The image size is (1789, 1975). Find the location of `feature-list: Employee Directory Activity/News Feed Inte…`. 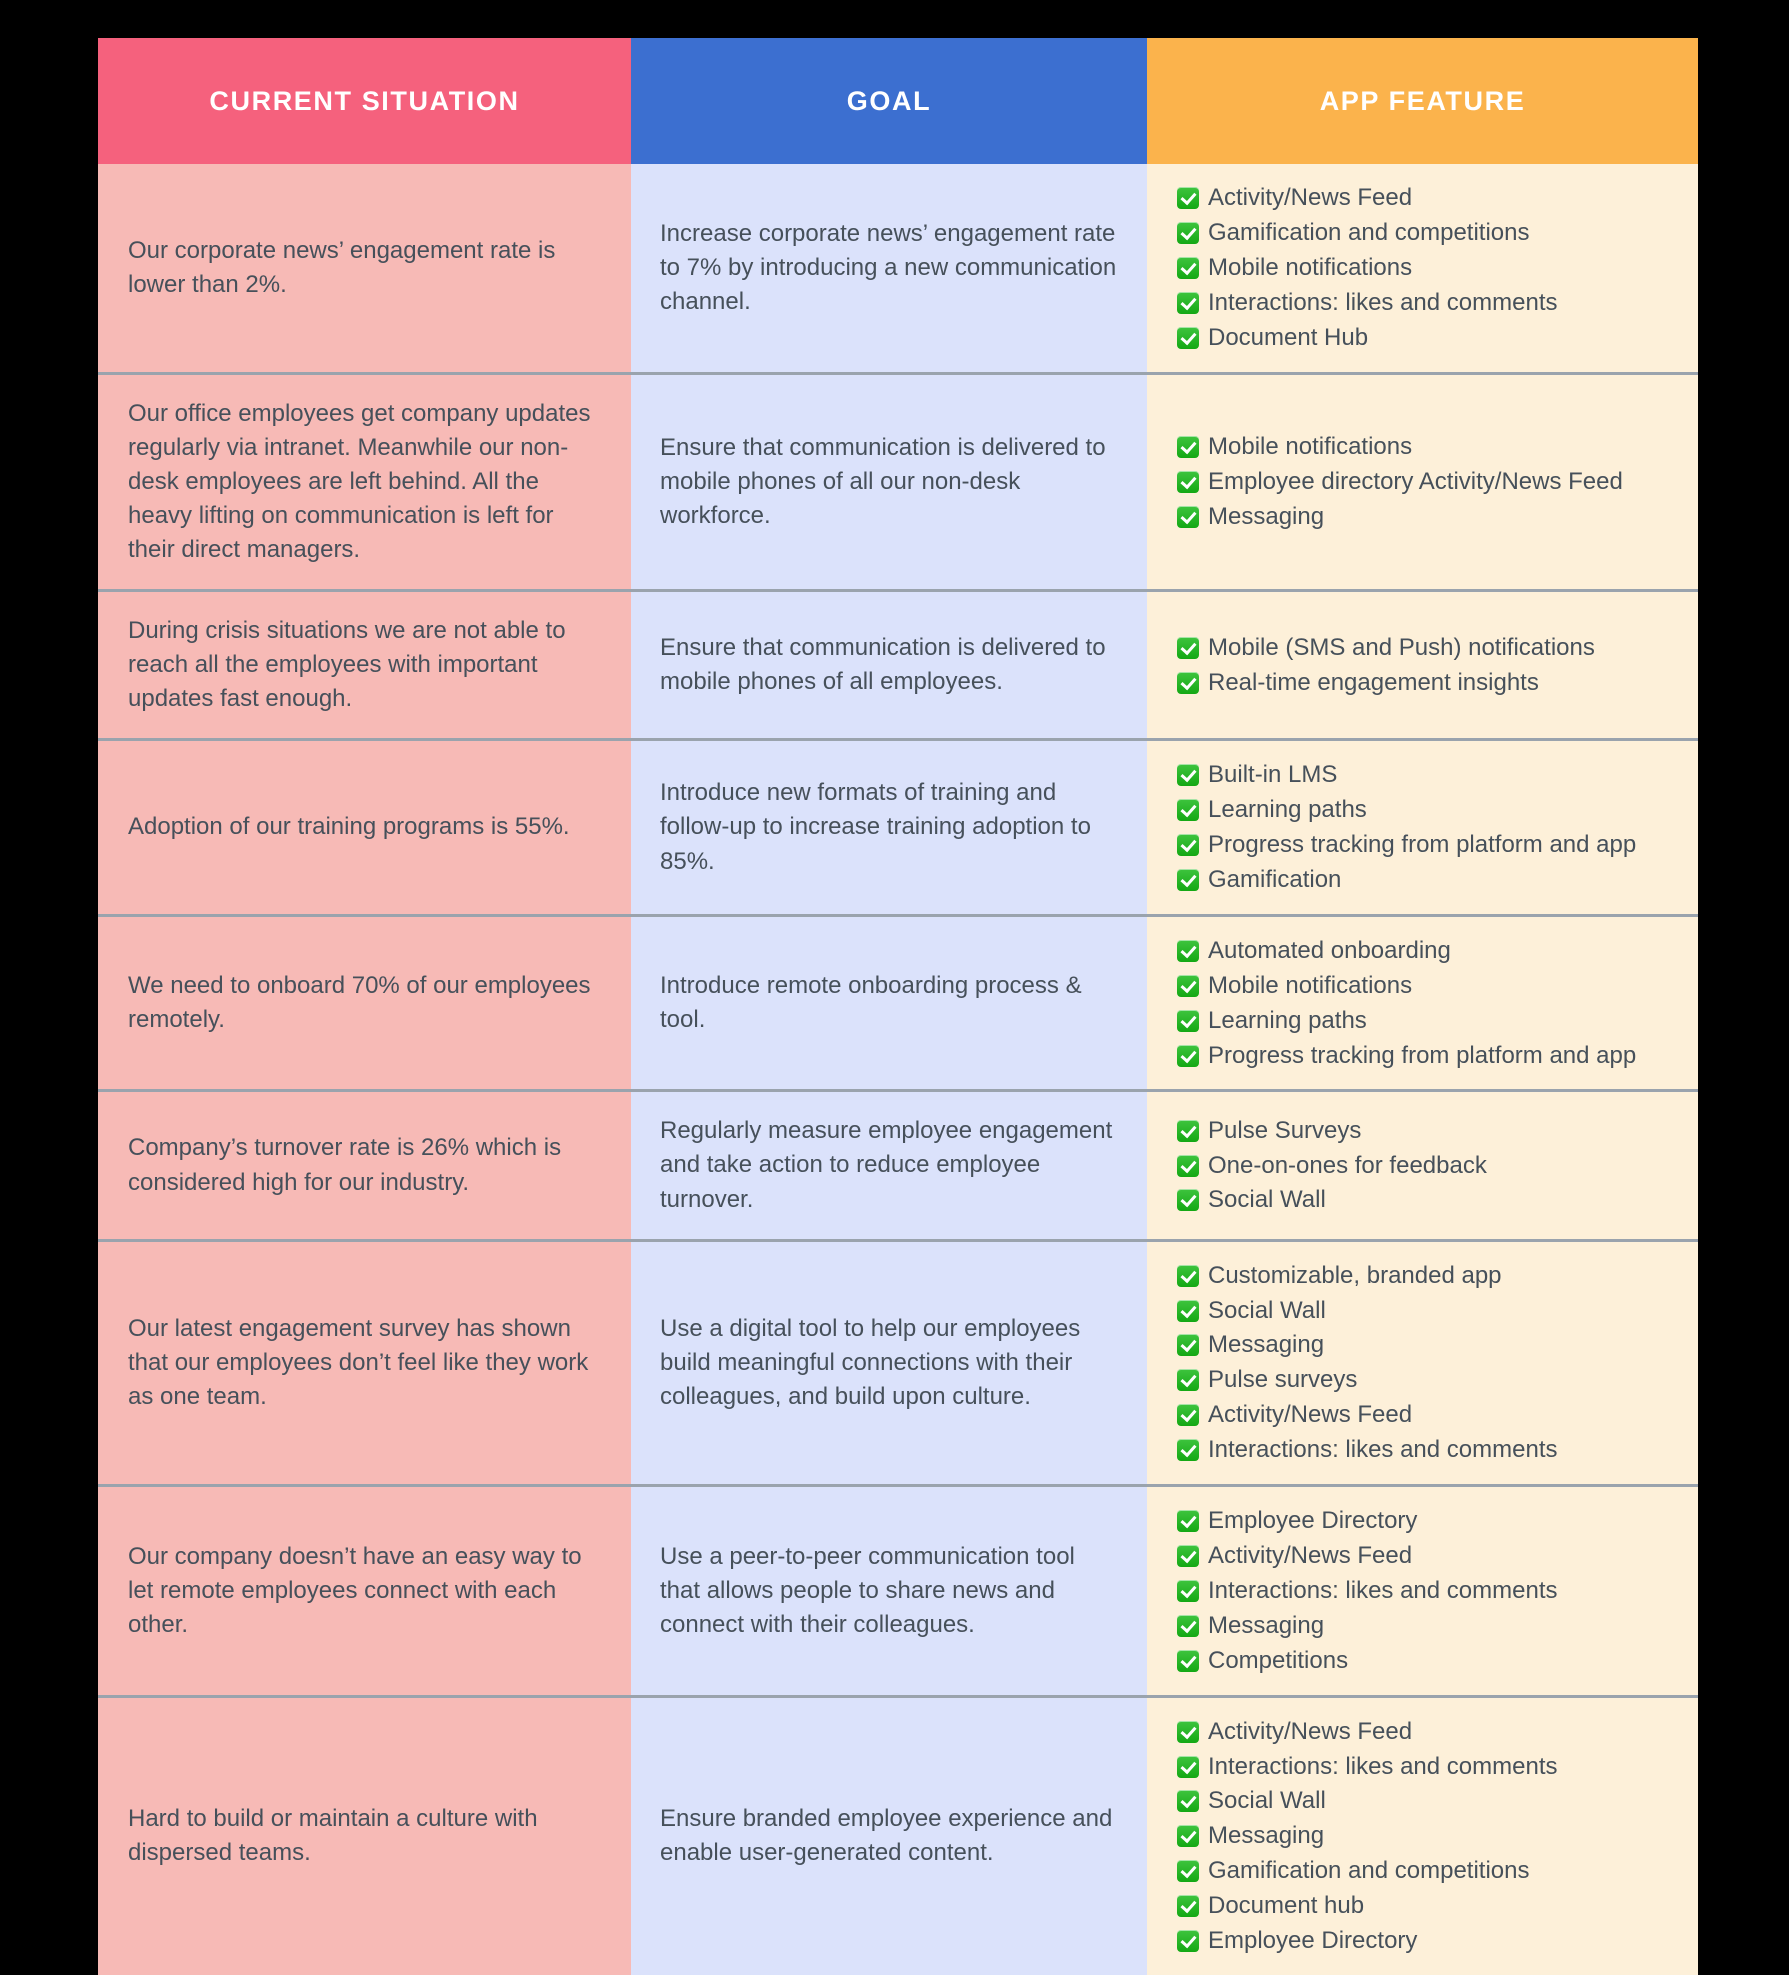

feature-list: Employee Directory Activity/News Feed Inte… is located at coordinates (1424, 1591).